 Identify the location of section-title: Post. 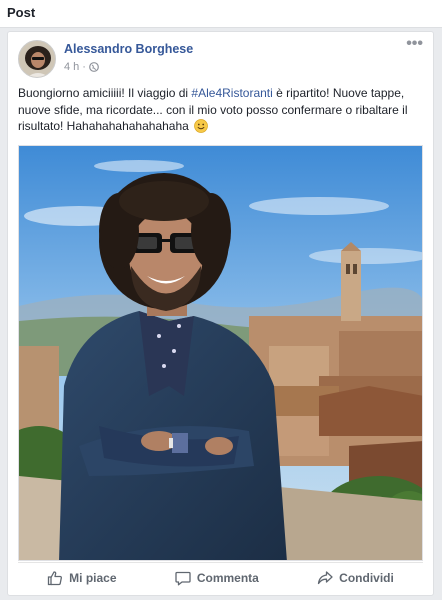
(221, 14).